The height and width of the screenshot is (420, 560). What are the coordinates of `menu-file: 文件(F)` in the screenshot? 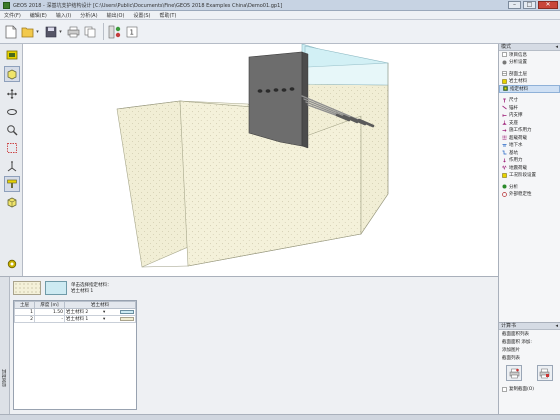 It's located at (12, 15).